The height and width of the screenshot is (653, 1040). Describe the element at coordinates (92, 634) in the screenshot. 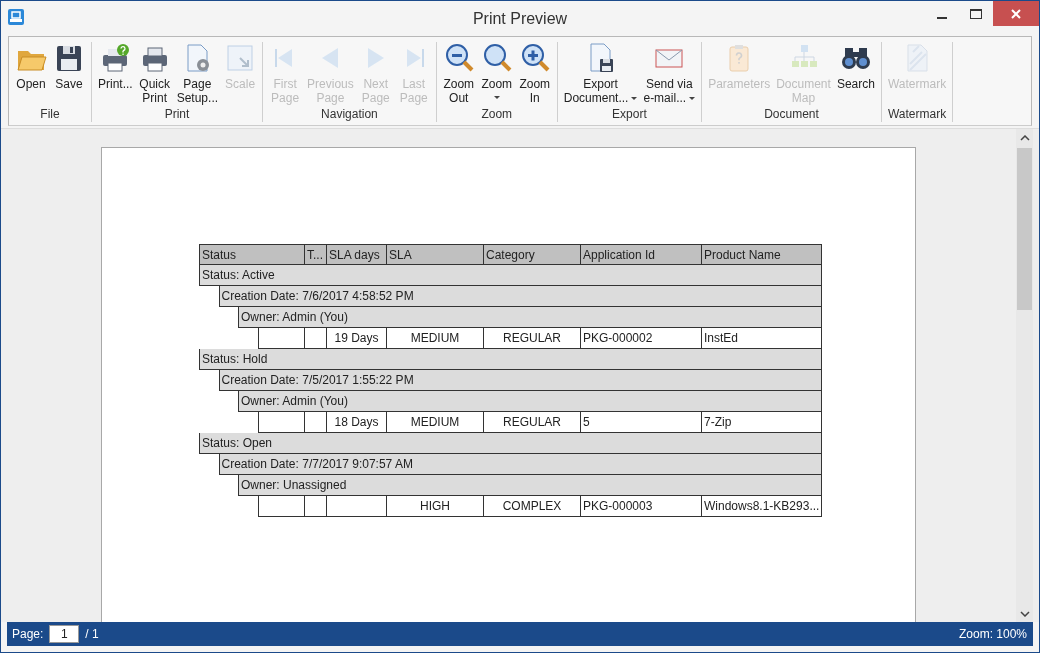

I see `page-total: / 1` at that location.